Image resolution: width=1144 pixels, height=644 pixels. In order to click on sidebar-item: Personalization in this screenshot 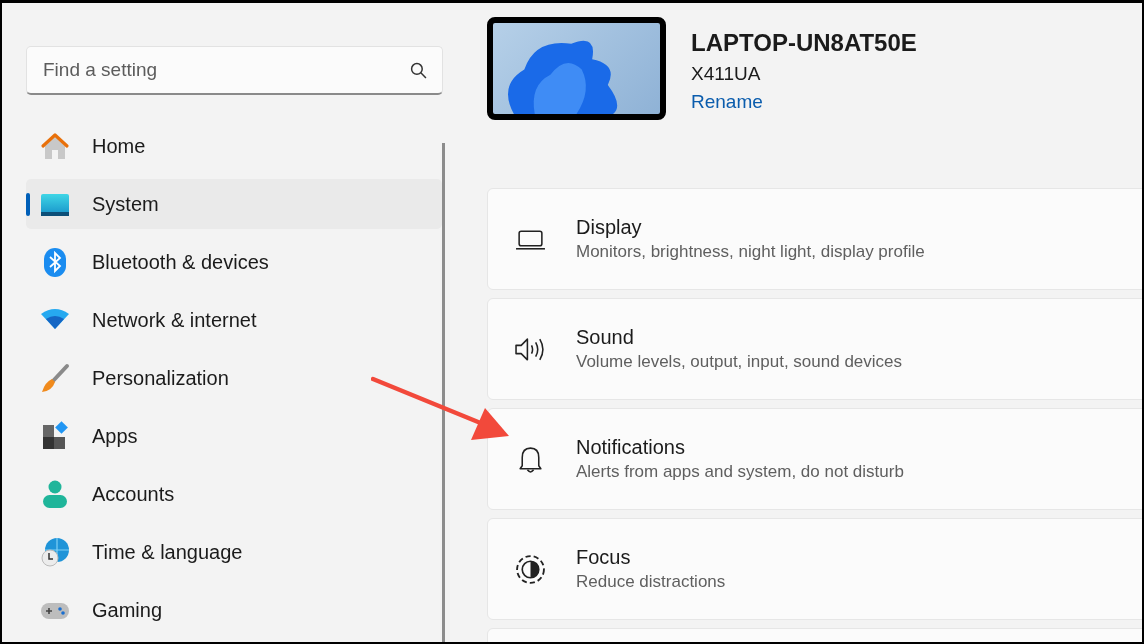, I will do `click(234, 378)`.